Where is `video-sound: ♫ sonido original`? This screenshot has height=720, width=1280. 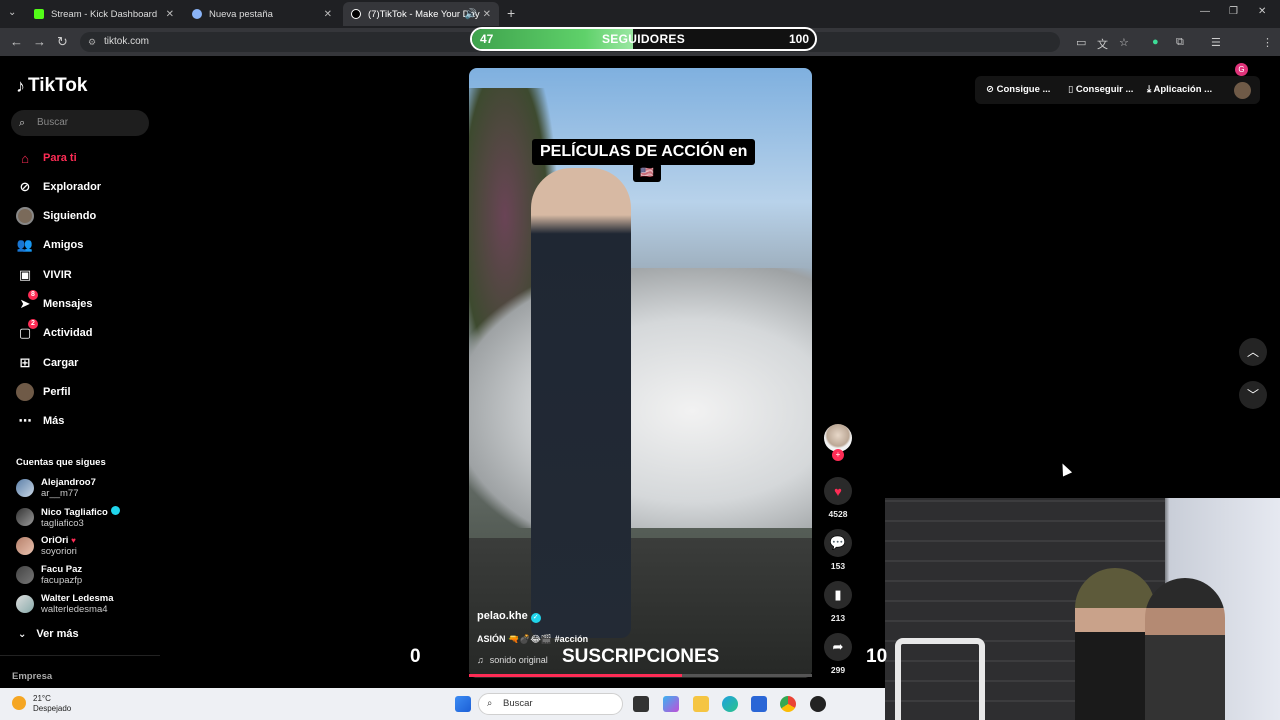 video-sound: ♫ sonido original is located at coordinates (512, 660).